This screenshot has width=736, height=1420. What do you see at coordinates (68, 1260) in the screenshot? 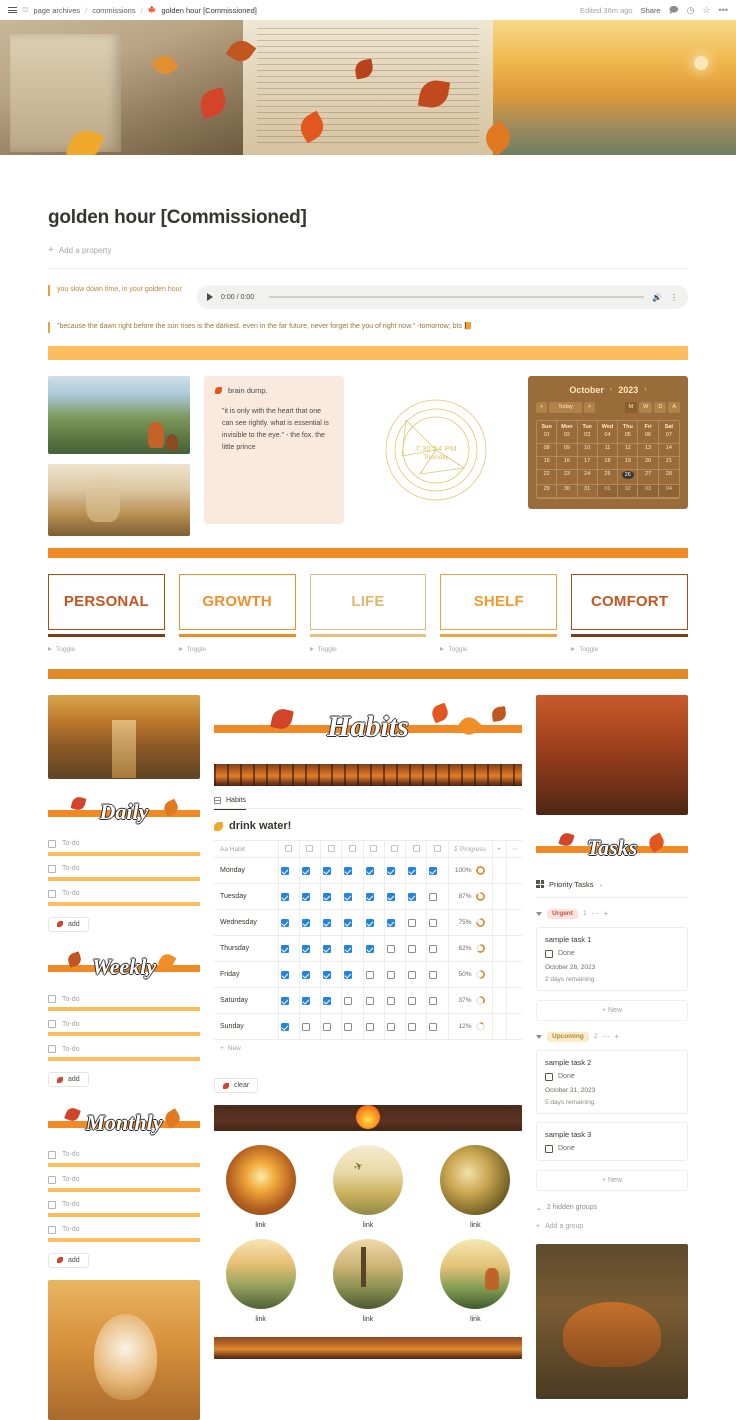
I see `monthly-add-button: add` at bounding box center [68, 1260].